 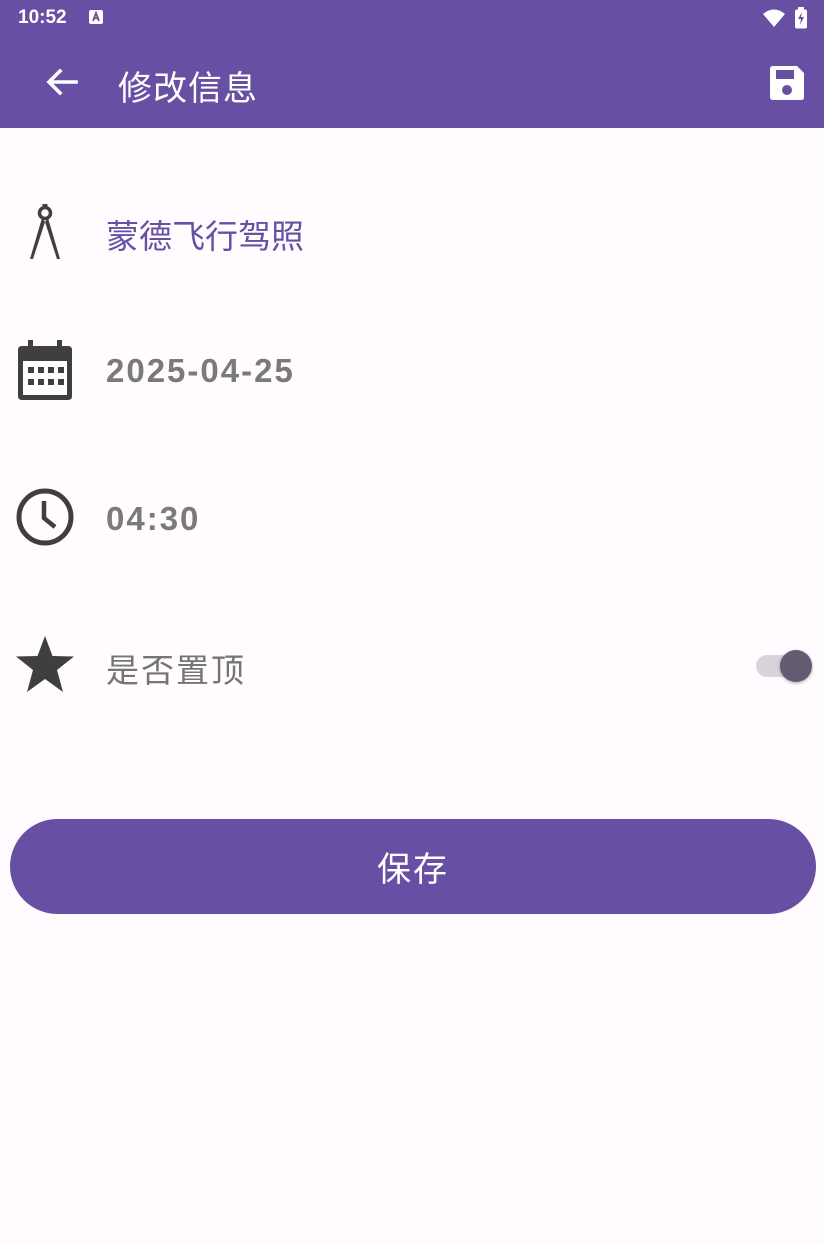 I want to click on calendar-icon, so click(x=46, y=373).